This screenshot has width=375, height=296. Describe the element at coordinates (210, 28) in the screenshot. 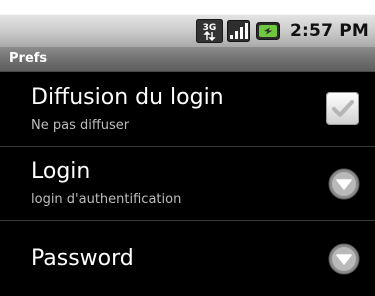

I see `network-type-label: 3G` at that location.